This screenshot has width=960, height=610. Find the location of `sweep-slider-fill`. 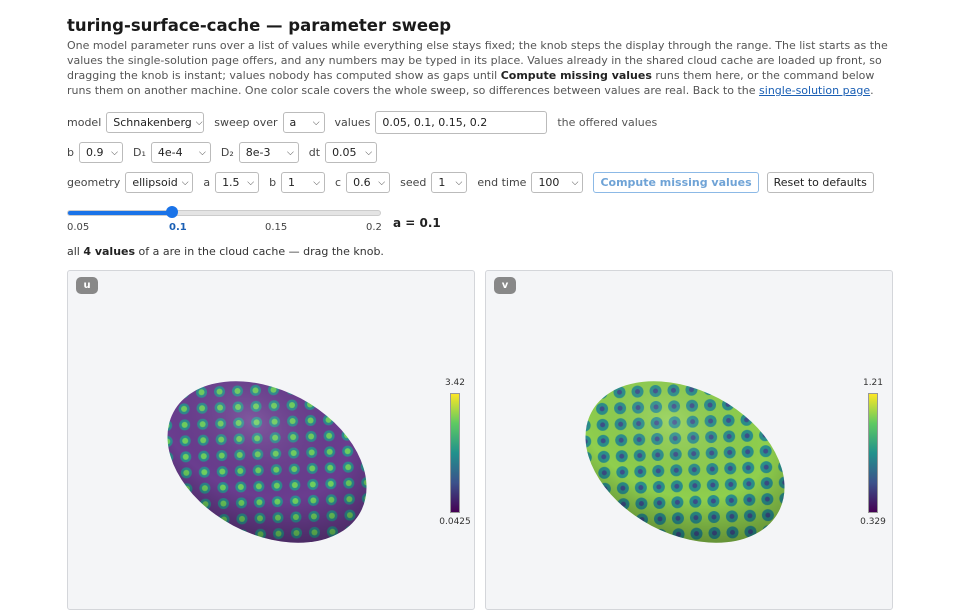

sweep-slider-fill is located at coordinates (120, 213).